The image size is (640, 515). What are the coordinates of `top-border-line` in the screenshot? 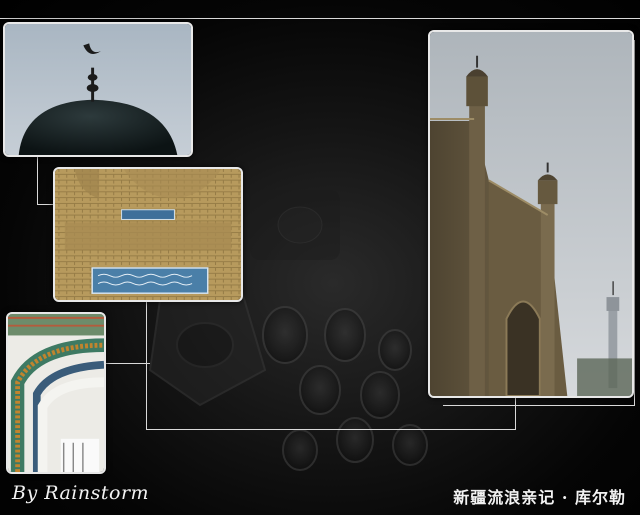 It's located at (320, 18).